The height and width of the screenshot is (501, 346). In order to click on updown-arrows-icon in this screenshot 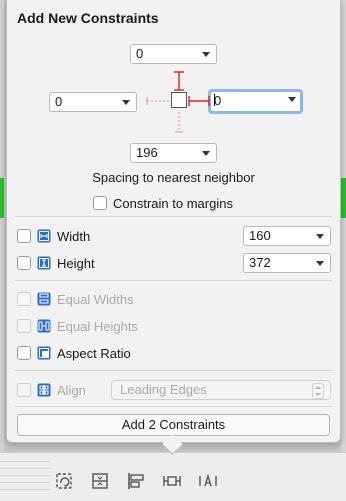, I will do `click(318, 391)`.